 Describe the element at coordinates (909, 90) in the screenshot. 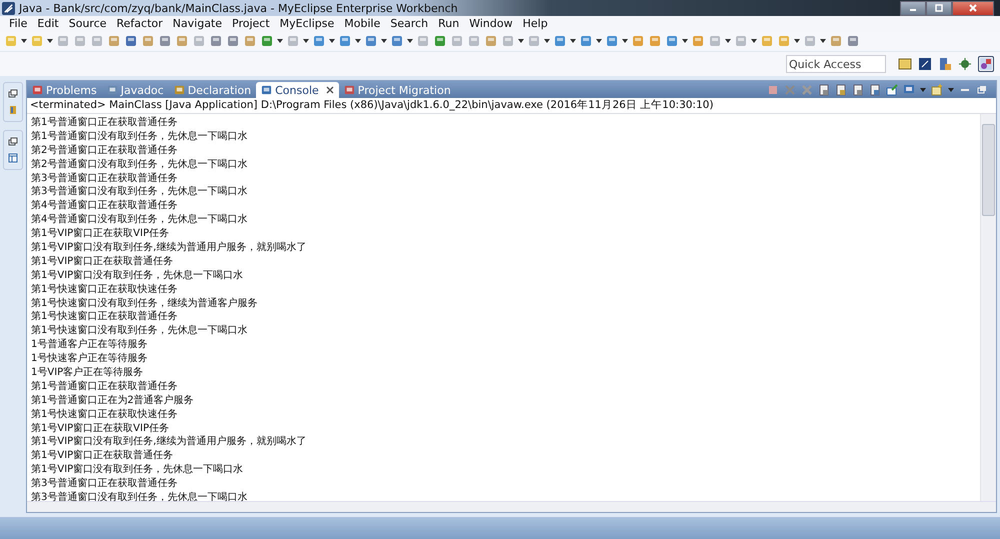

I see `display-console-icon` at that location.